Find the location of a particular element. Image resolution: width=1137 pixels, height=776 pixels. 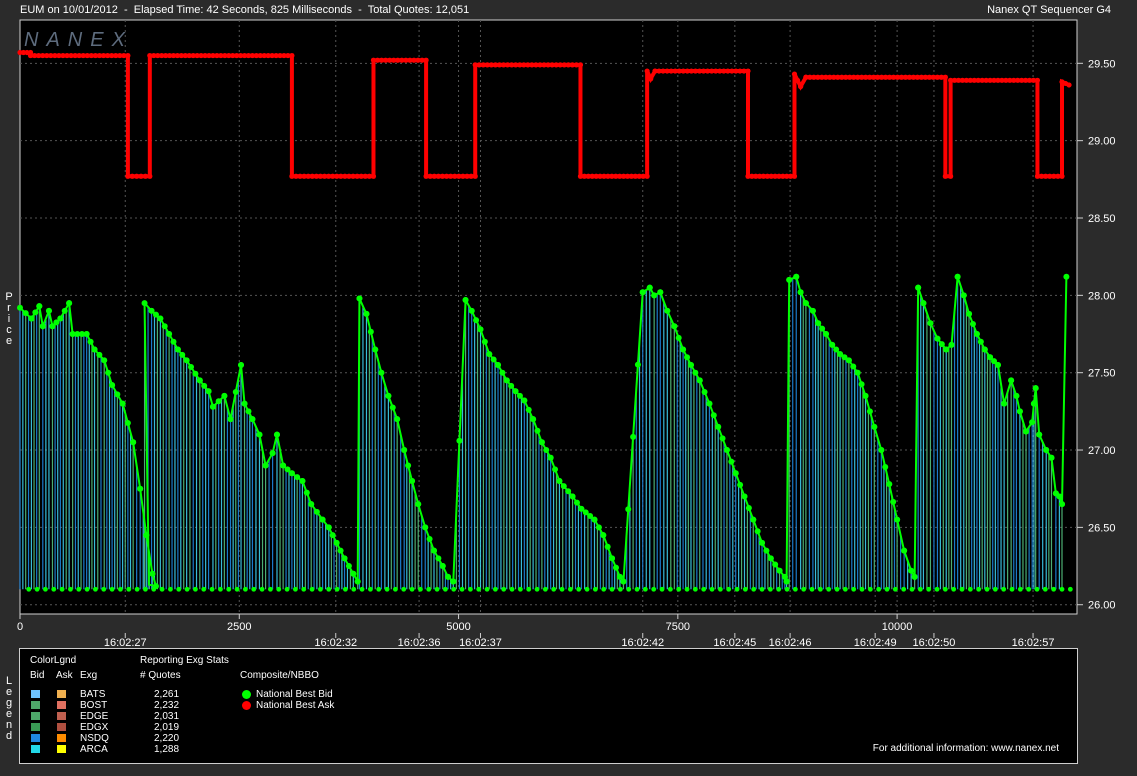

exchange-name-edge: EDGE is located at coordinates (94, 716).